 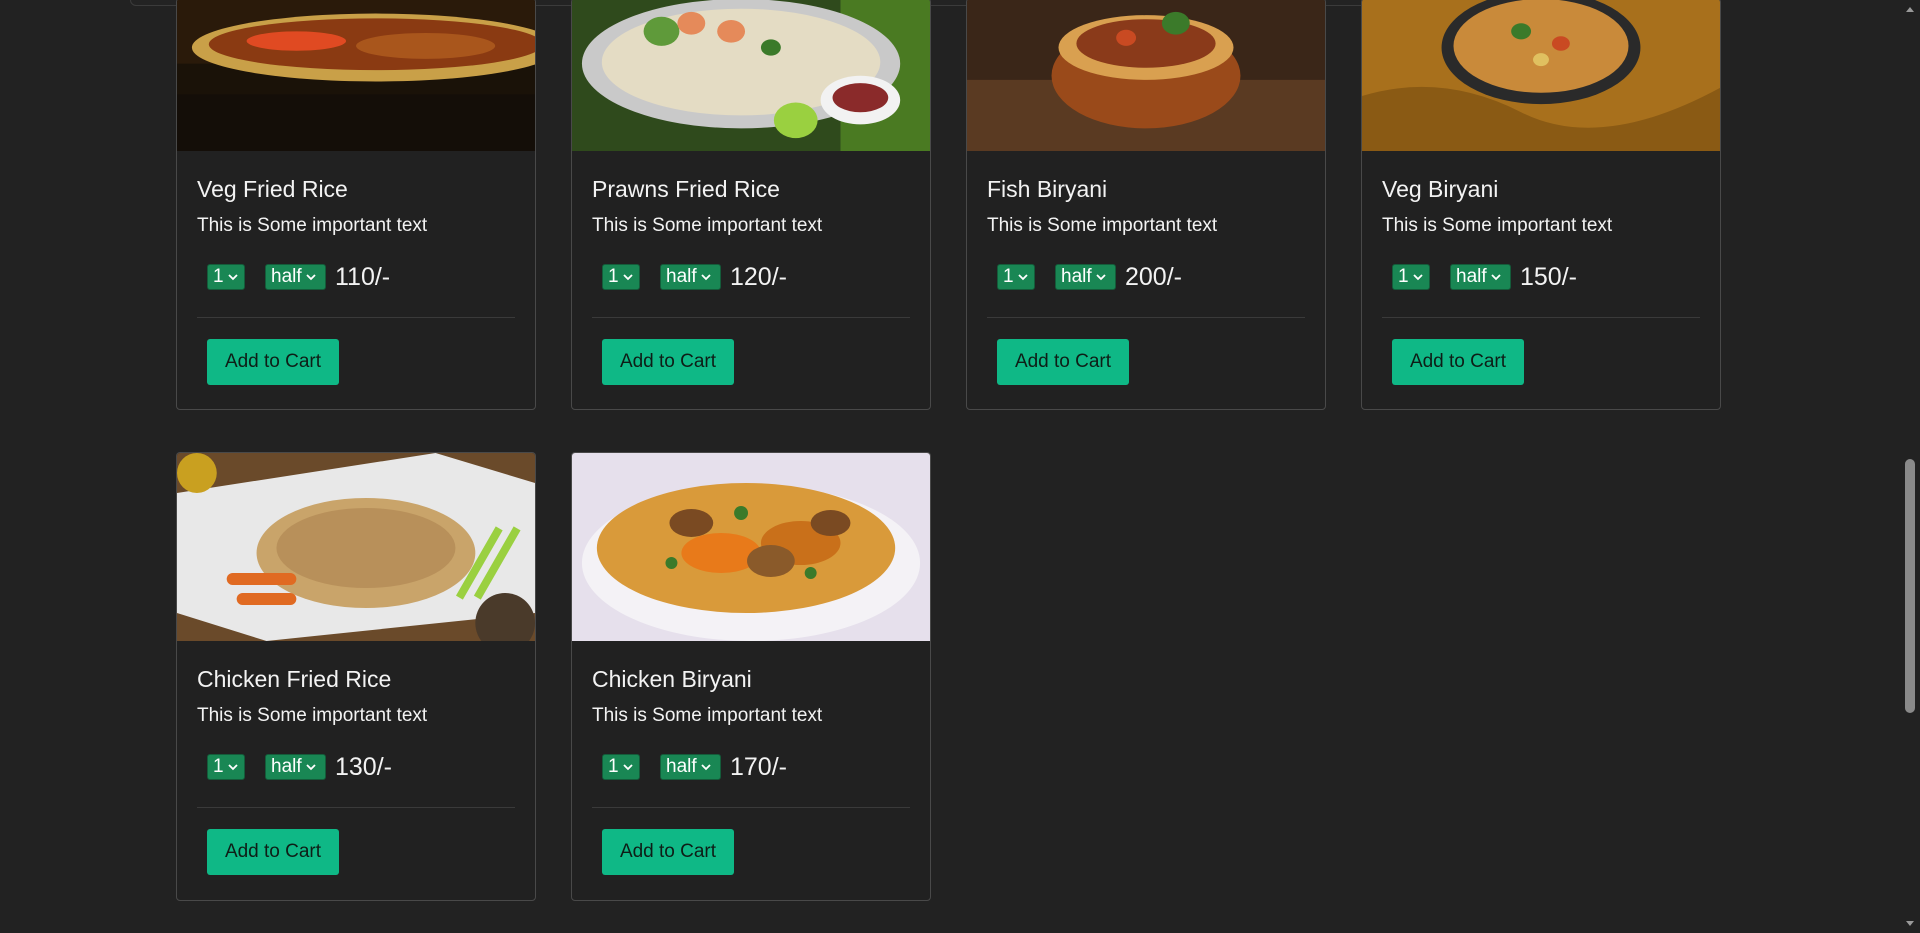 I want to click on order-controls: 1 half 170/-, so click(x=751, y=767).